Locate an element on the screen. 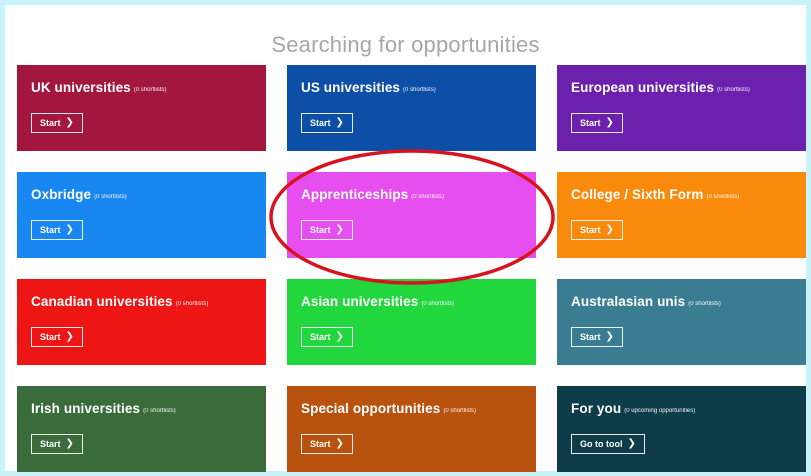 This screenshot has width=811, height=476. tile-title: For you is located at coordinates (596, 408).